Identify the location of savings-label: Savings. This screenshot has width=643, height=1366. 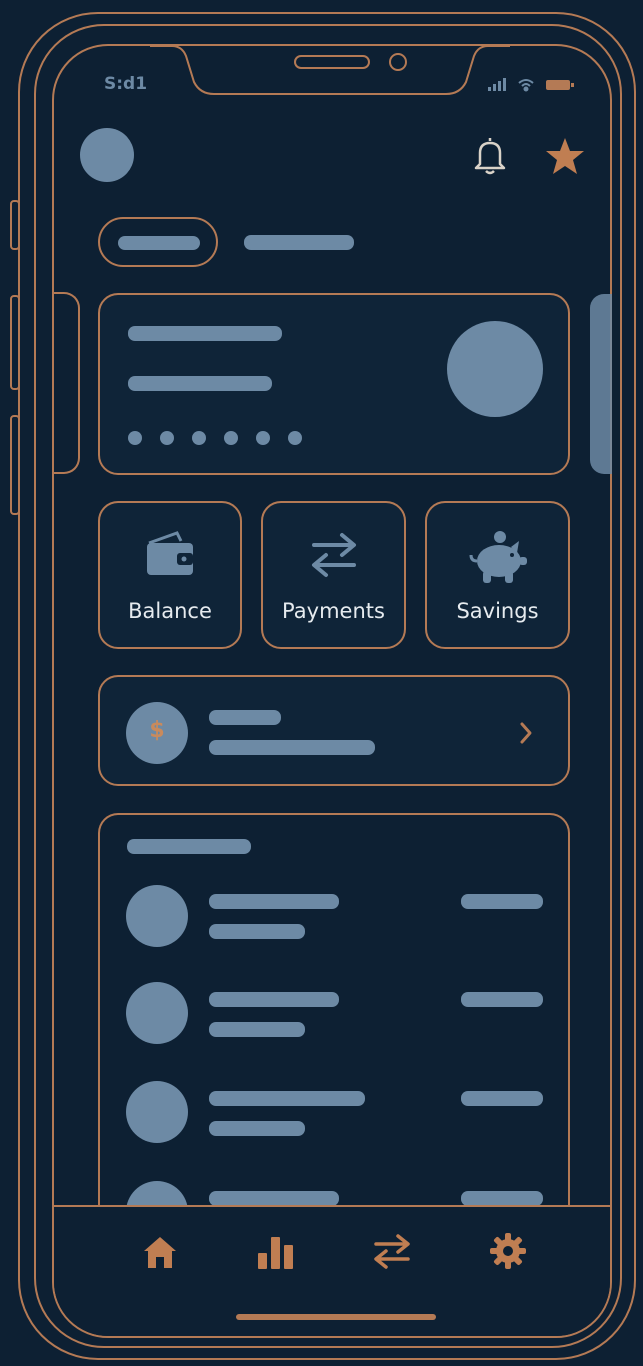
(497, 611).